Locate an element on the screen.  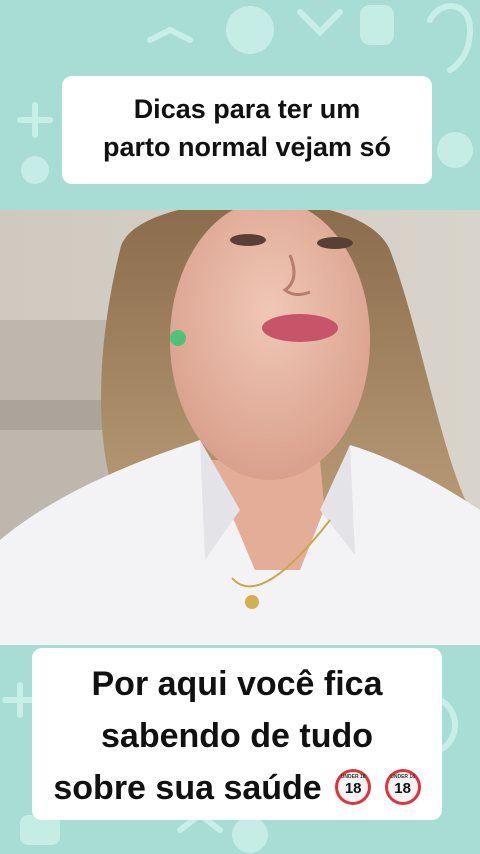
top-caption: Dicas para ter um parto normal vejam só is located at coordinates (247, 130).